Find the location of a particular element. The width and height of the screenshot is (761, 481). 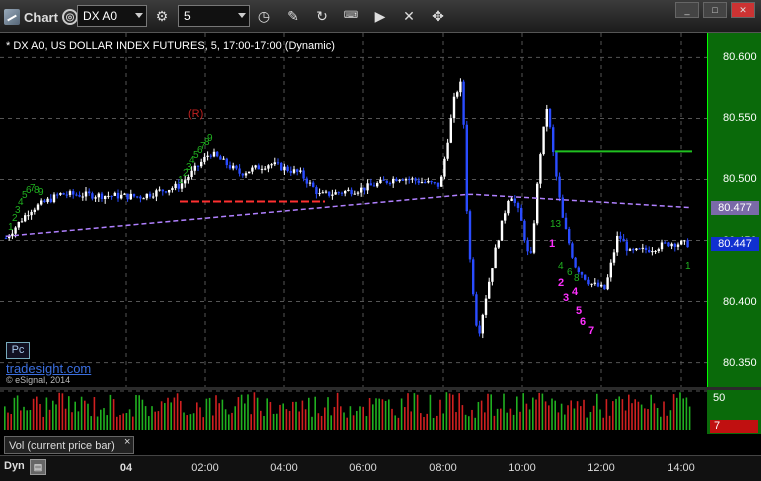

maximize-button: □ is located at coordinates (715, 10).